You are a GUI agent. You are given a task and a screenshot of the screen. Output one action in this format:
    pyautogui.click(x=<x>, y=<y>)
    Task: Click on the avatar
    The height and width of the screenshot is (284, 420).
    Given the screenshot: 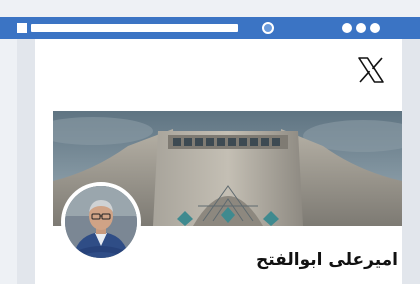 What is the action you would take?
    pyautogui.click(x=101, y=222)
    